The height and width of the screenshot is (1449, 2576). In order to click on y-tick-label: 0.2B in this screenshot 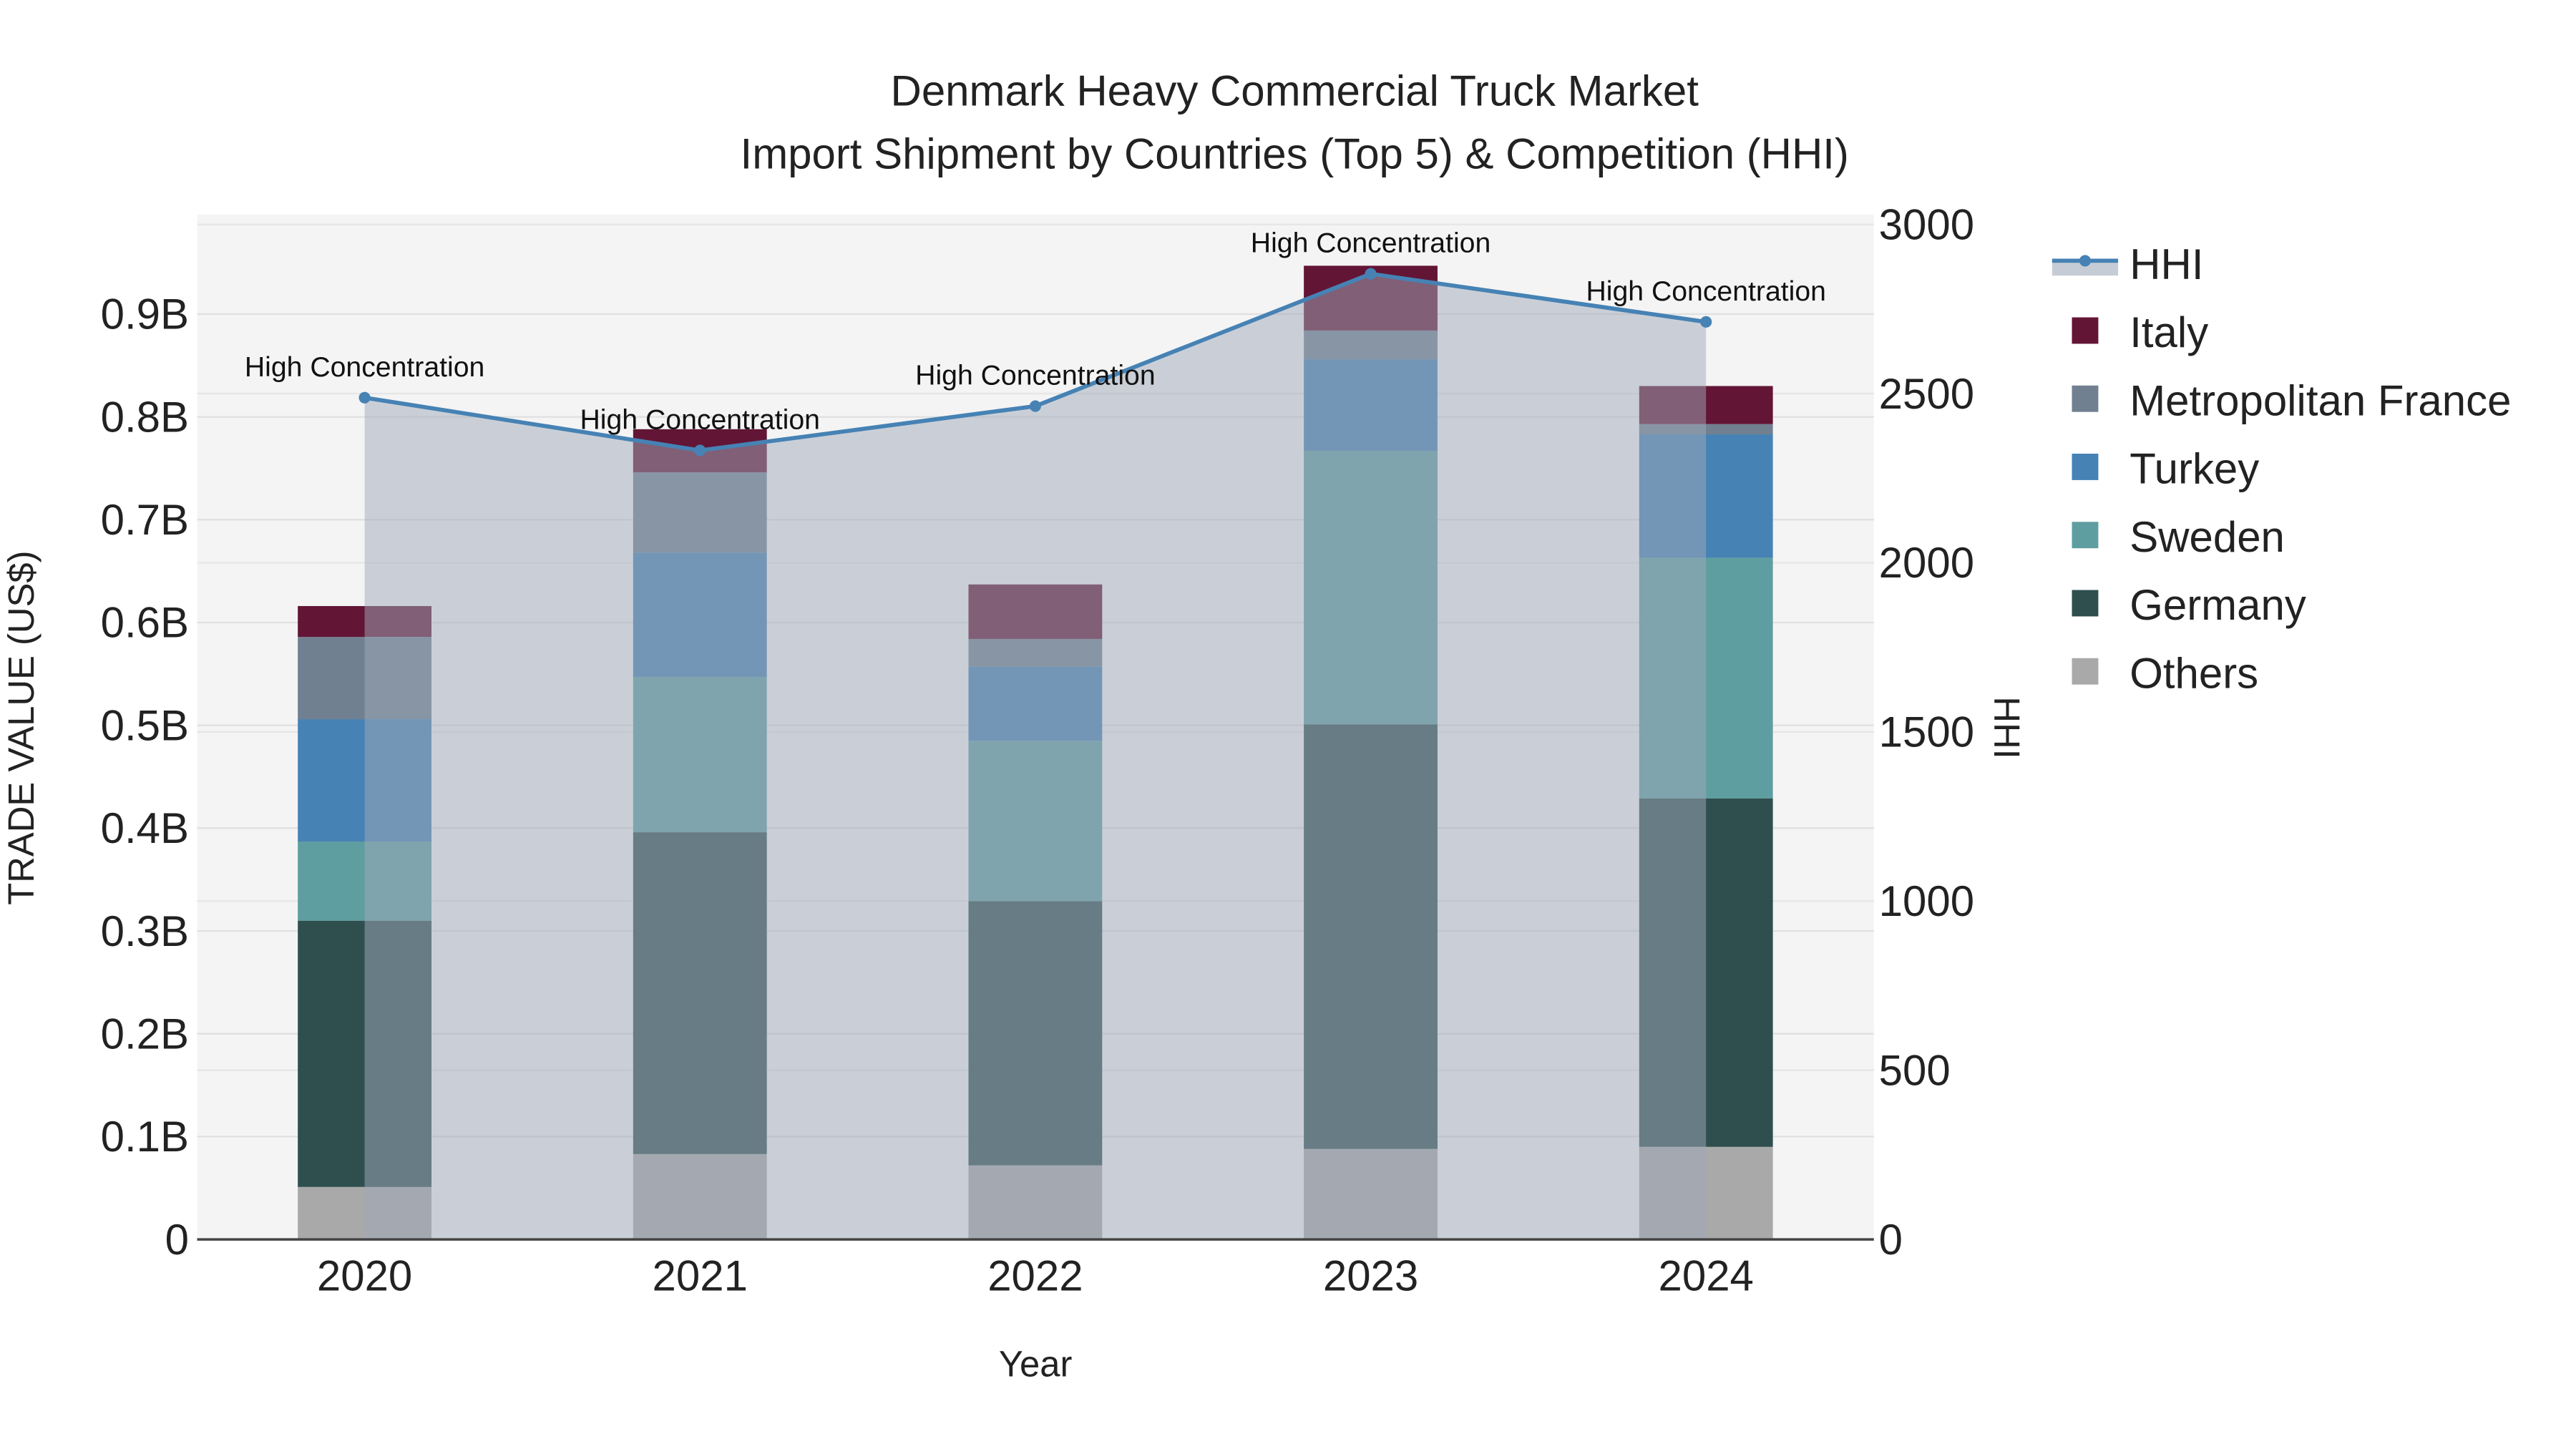, I will do `click(145, 1034)`.